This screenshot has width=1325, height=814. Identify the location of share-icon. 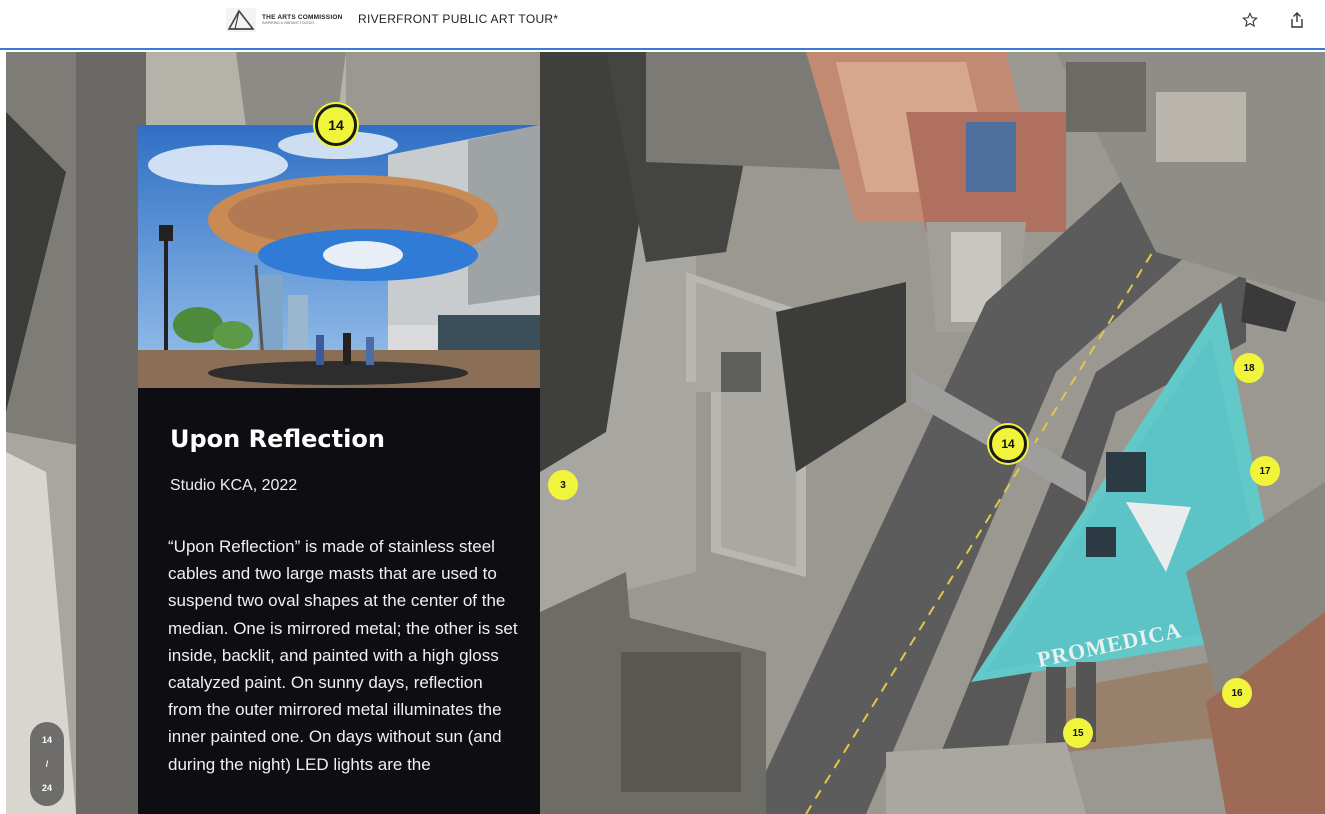
(1297, 20).